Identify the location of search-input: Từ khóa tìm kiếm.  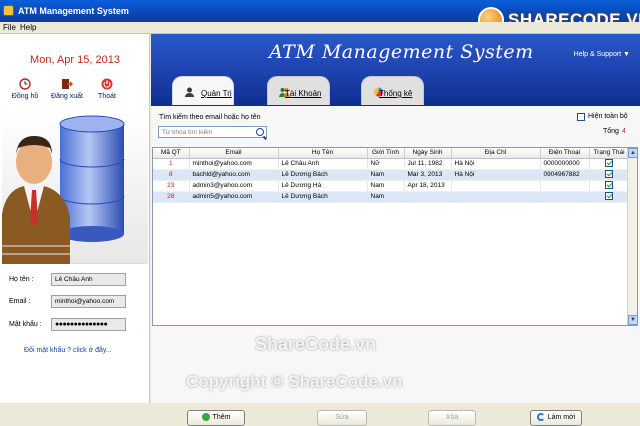
(212, 132).